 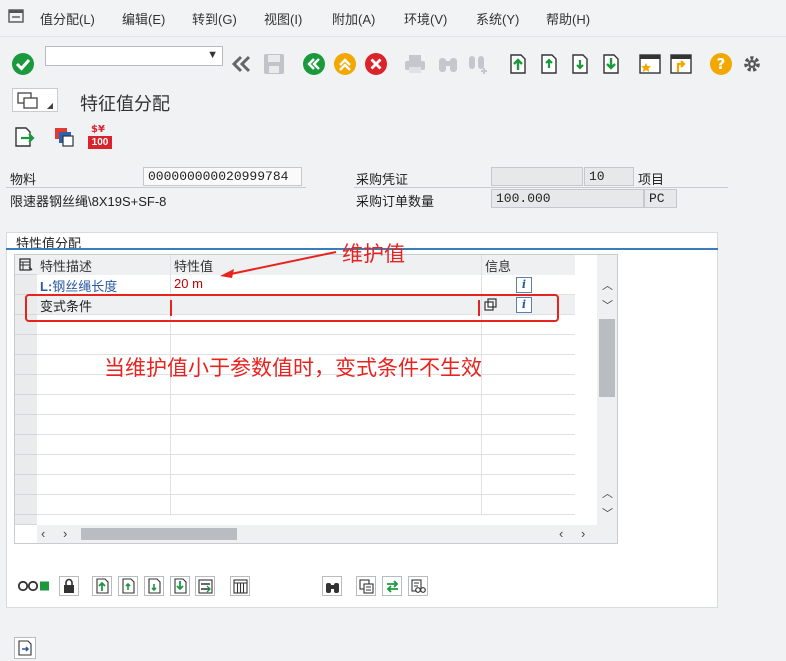 I want to click on price-icon: $¥ 100, so click(x=100, y=137).